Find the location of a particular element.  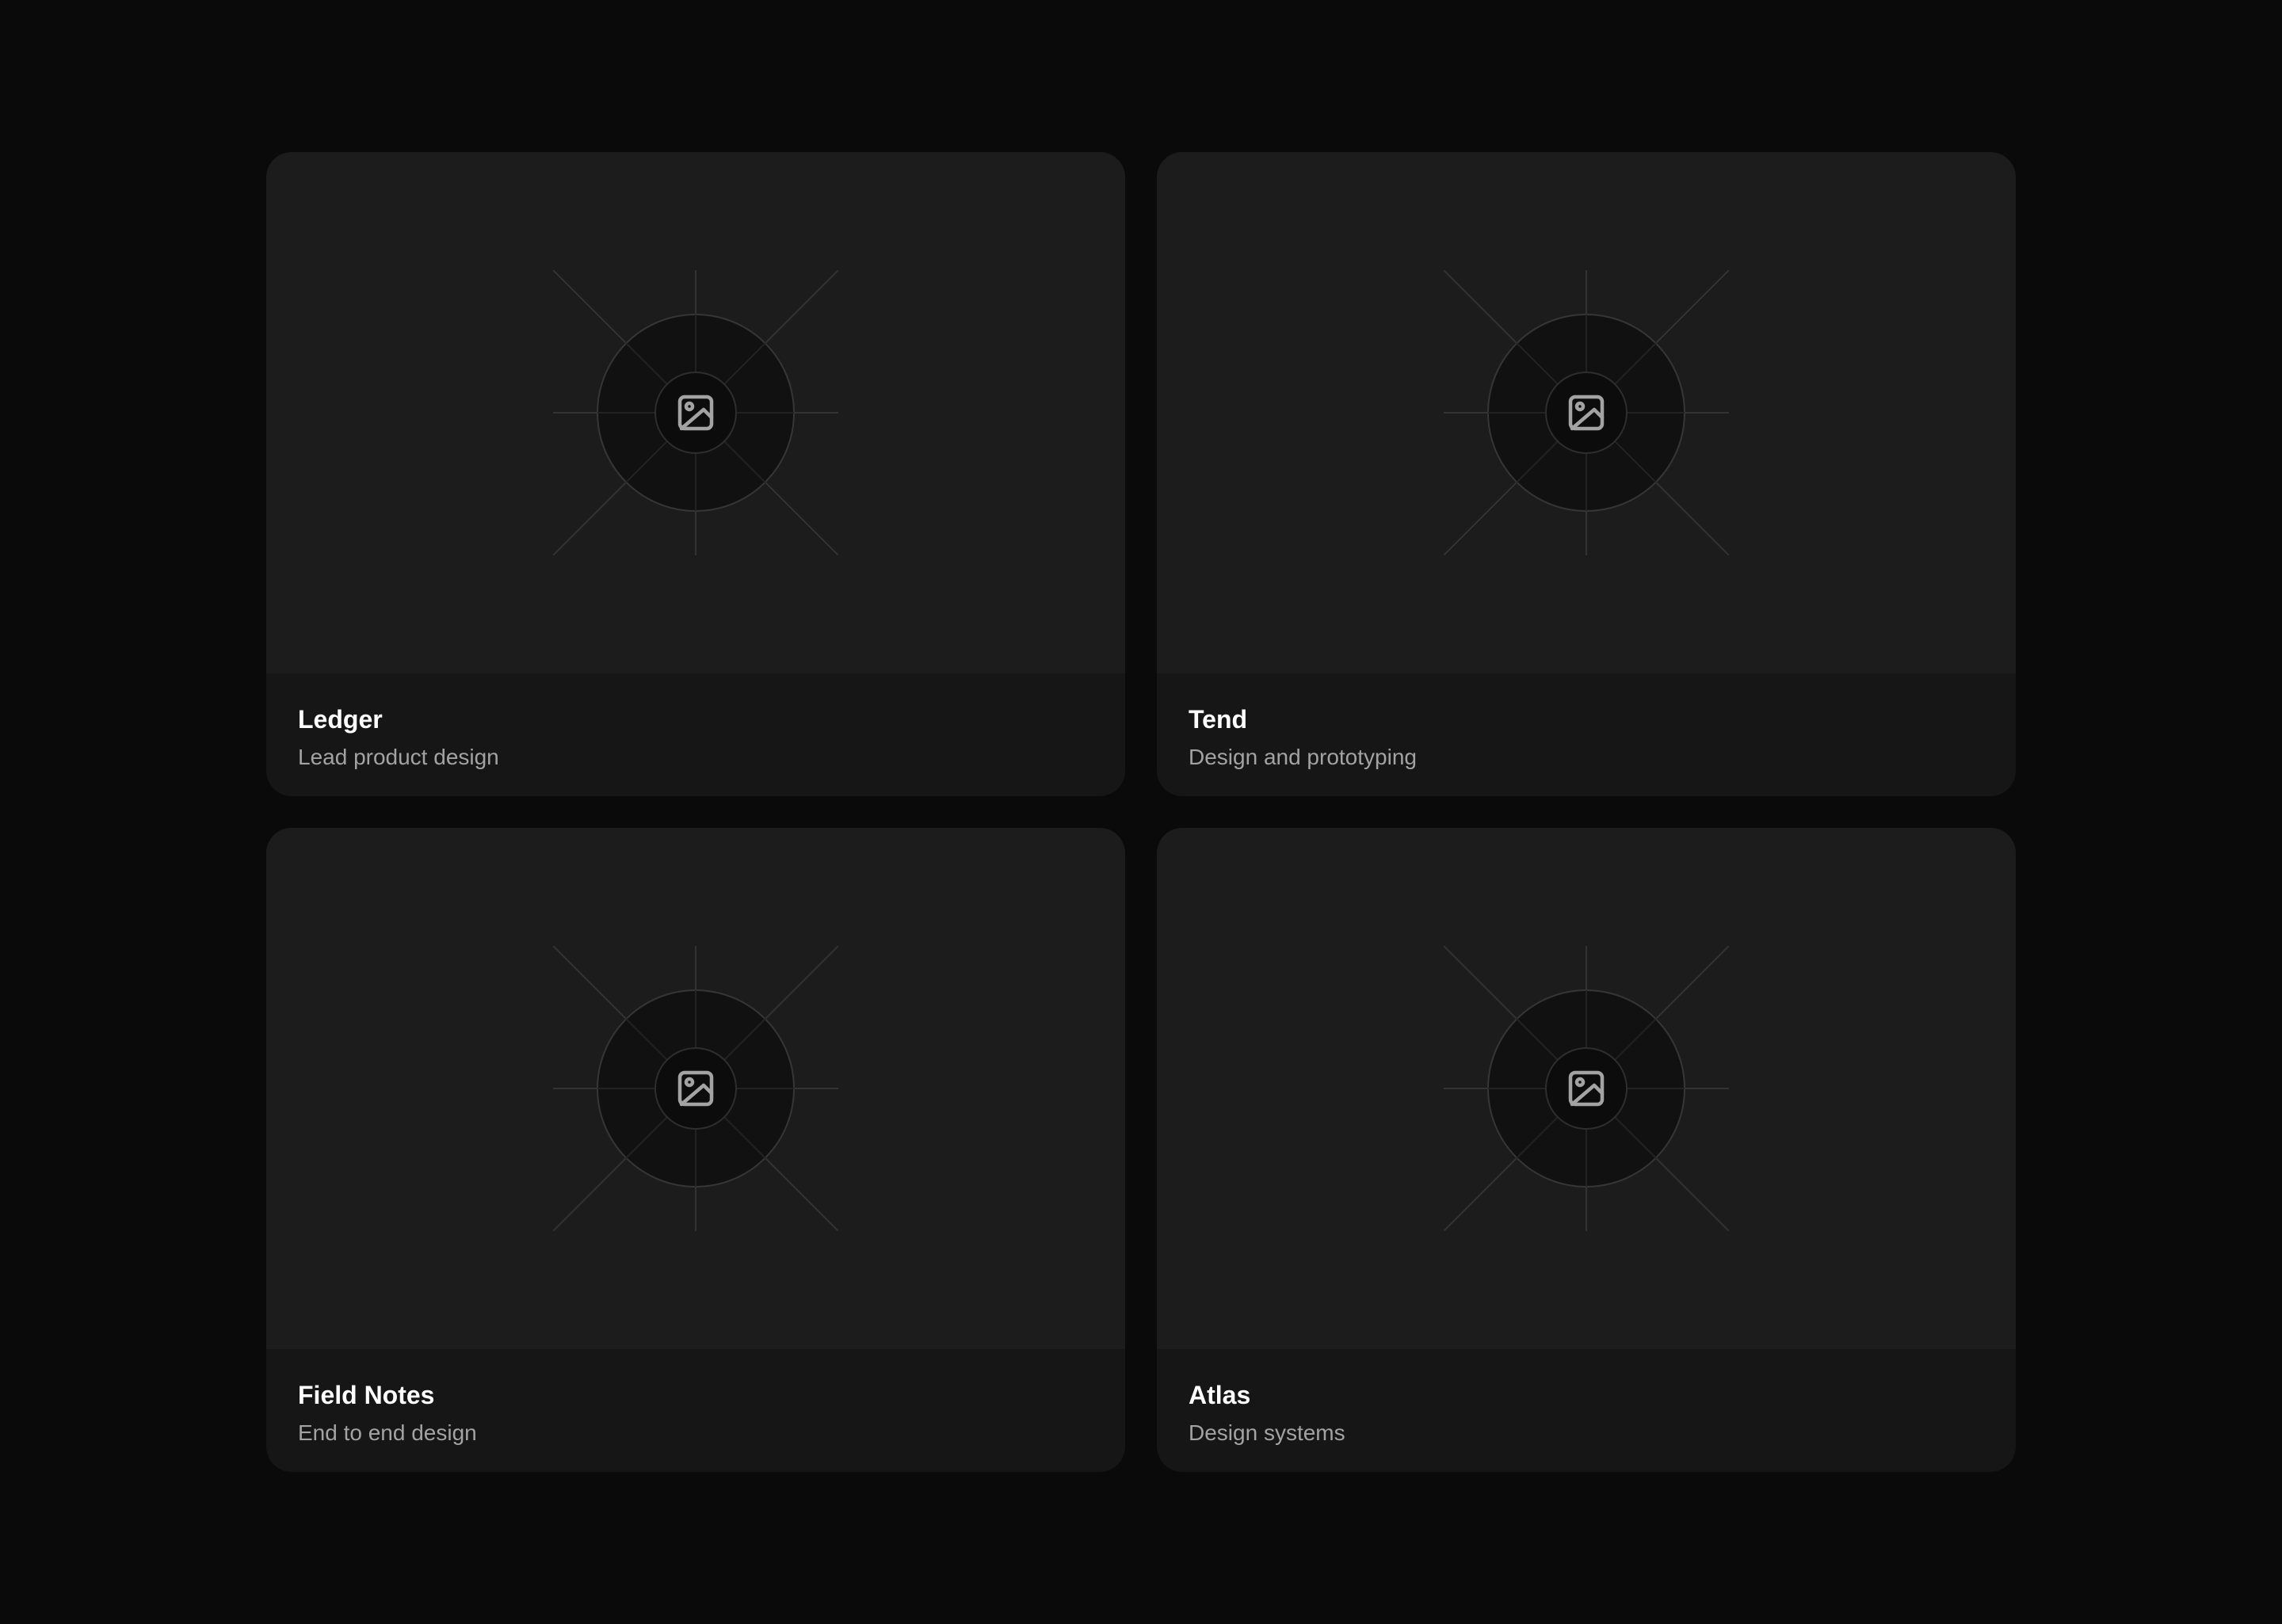

project-title: Field Notes is located at coordinates (366, 1395).